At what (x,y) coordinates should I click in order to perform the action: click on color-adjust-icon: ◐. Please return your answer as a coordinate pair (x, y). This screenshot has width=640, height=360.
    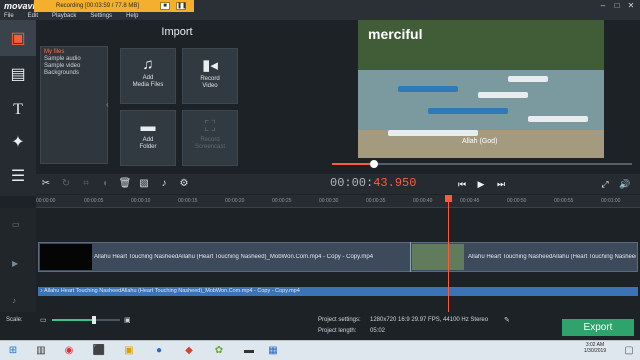
    Looking at the image, I should click on (106, 183).